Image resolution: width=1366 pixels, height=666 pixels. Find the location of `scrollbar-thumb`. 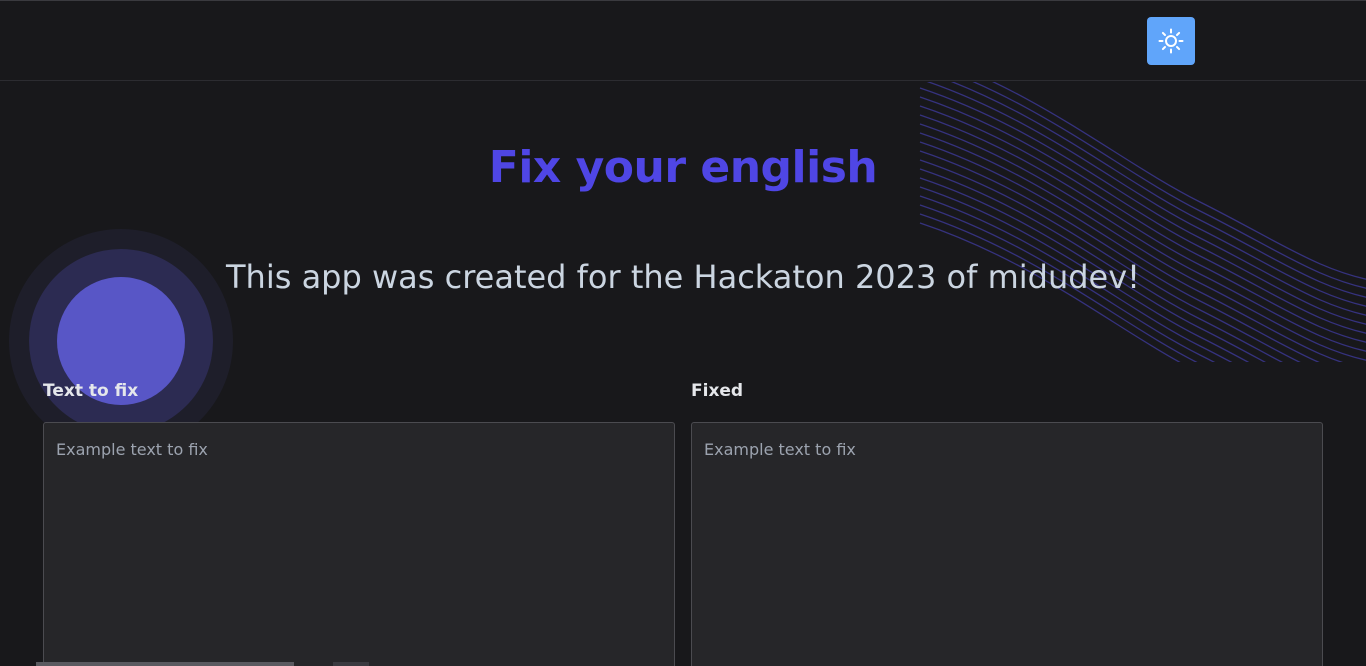

scrollbar-thumb is located at coordinates (165, 664).